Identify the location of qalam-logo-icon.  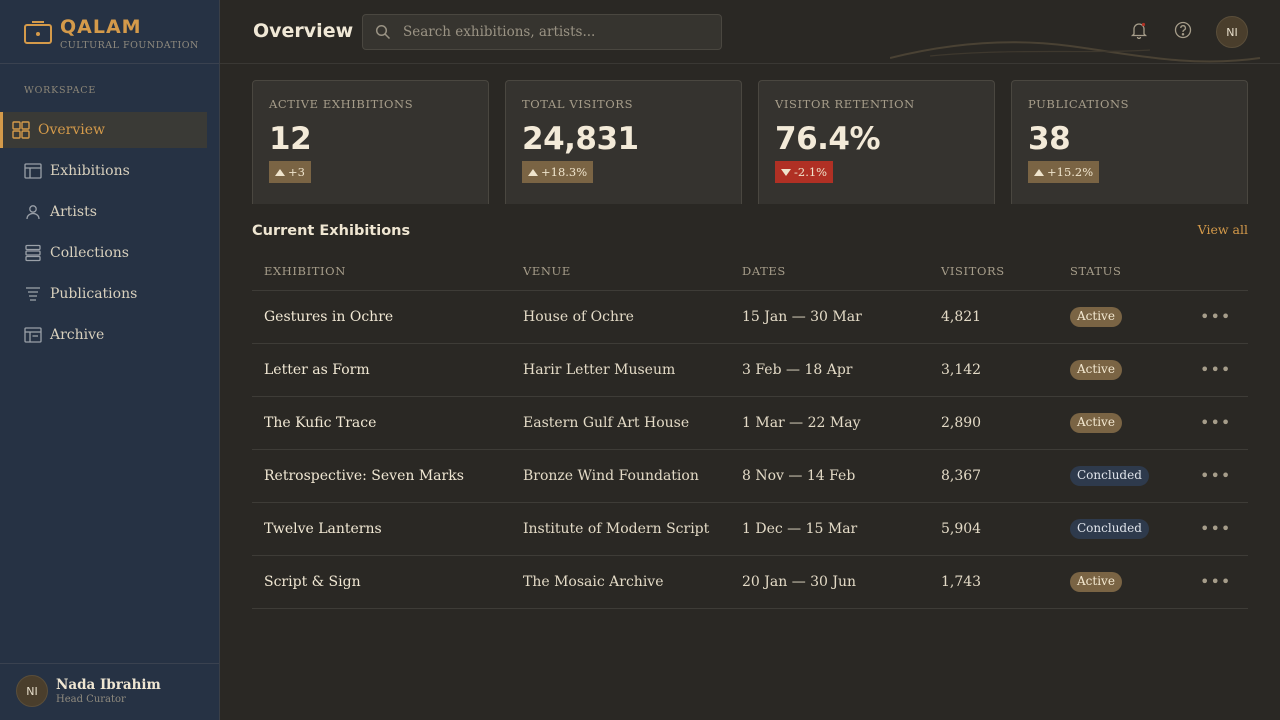
(38, 32).